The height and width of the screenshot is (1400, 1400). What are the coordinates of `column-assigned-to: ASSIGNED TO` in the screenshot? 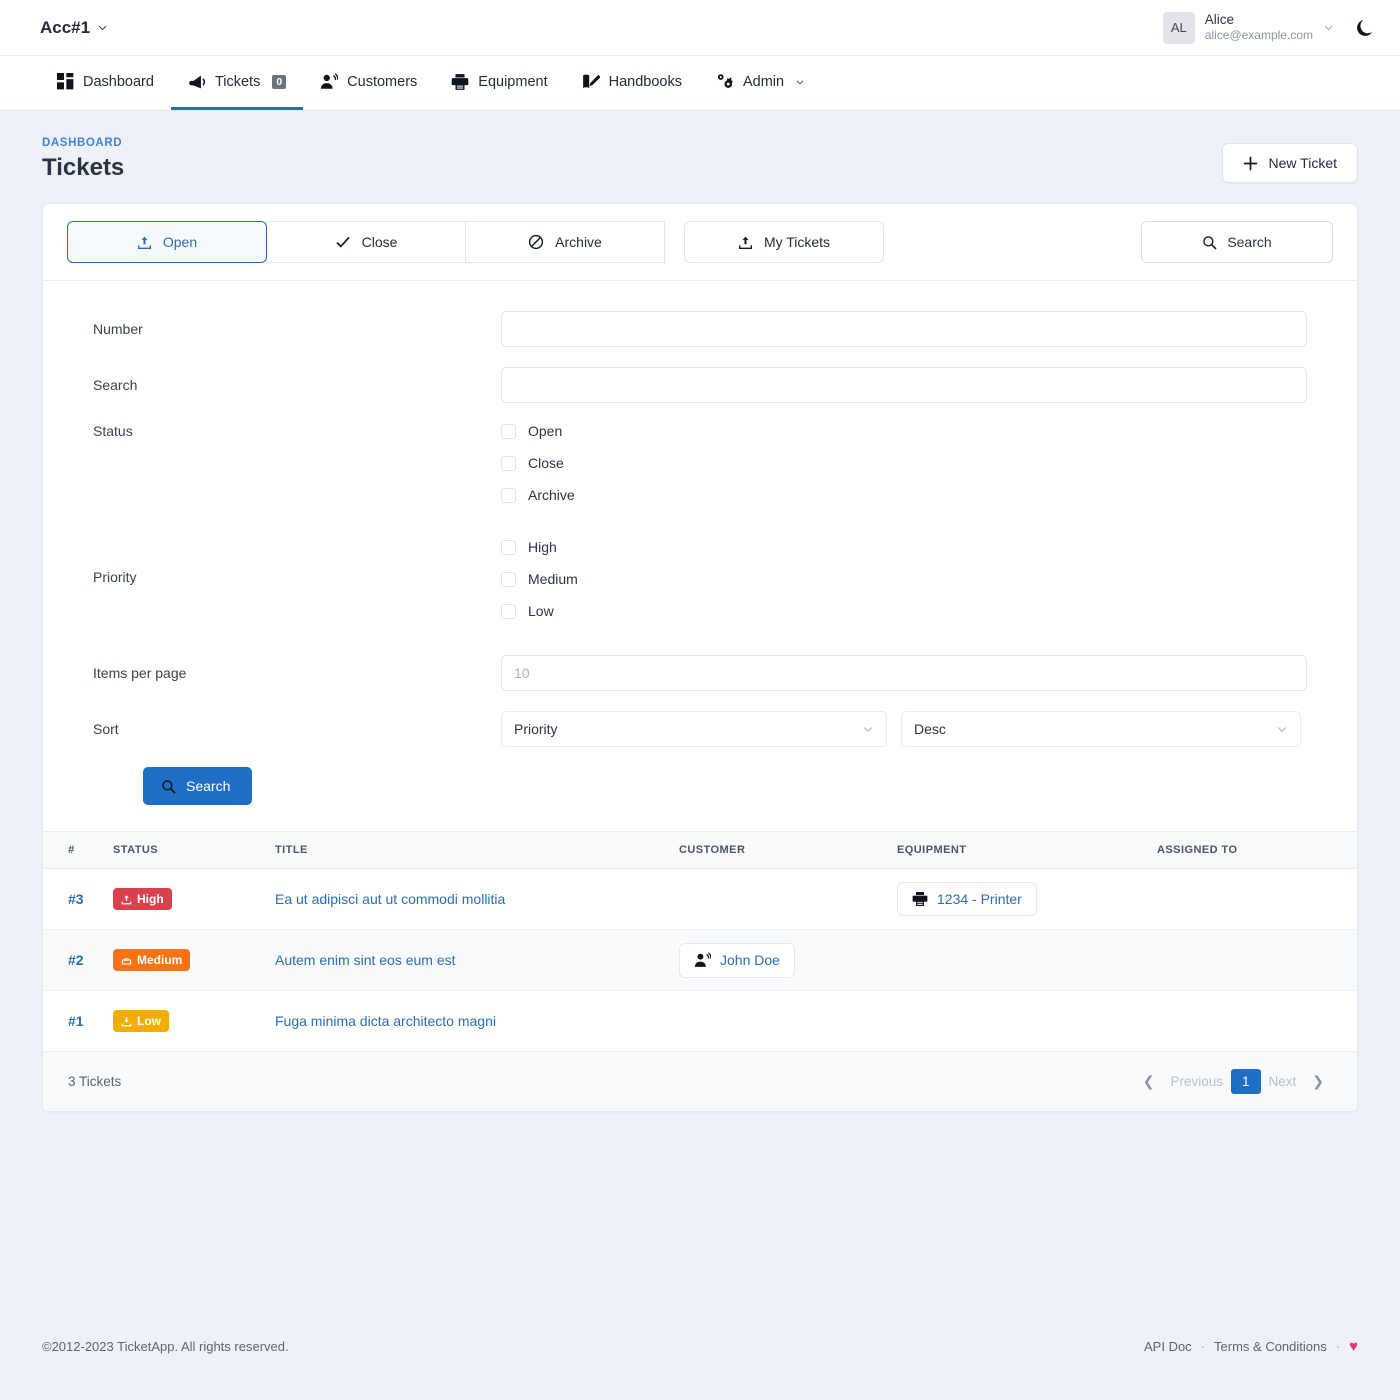 It's located at (1257, 850).